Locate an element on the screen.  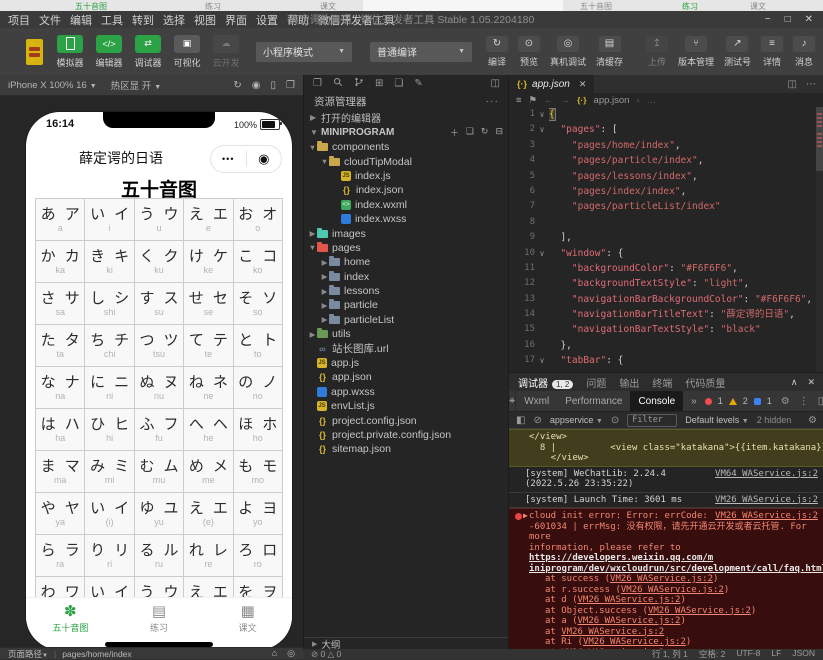
close-button: ✕ is located at coordinates (809, 19).